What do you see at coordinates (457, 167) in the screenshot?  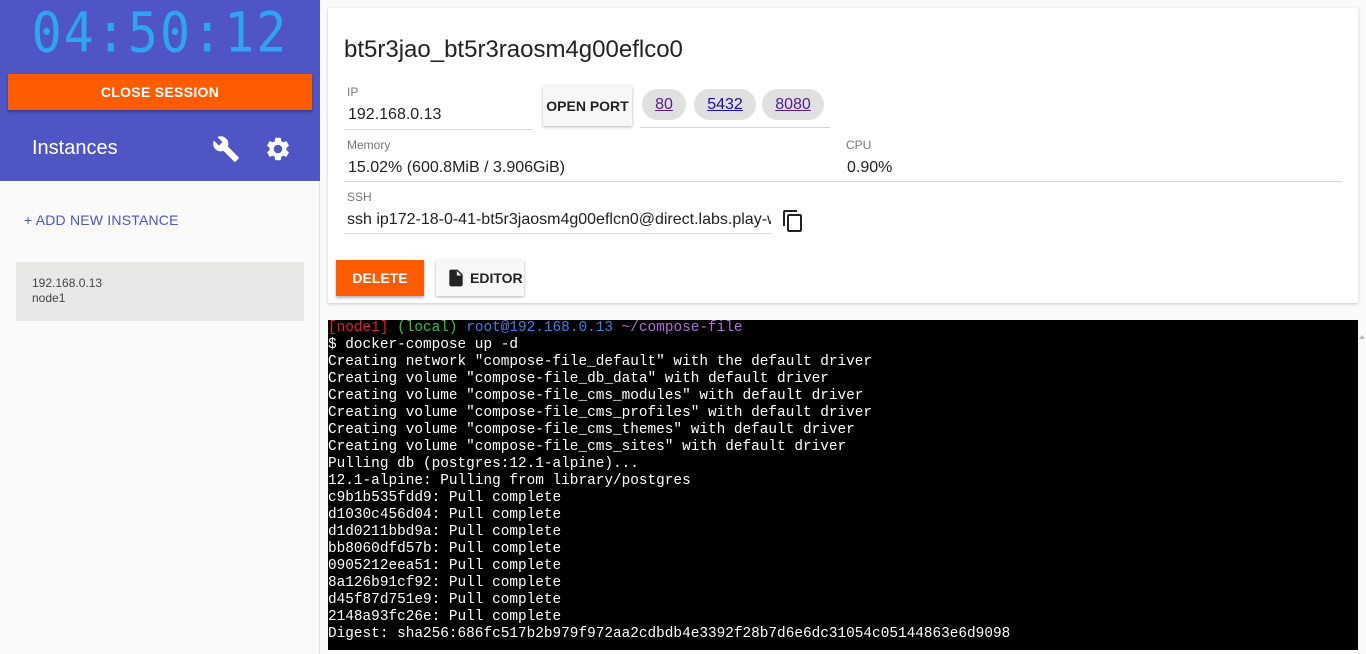 I see `memory-value: 15.02% (600.8MiB / 3.906GiB)` at bounding box center [457, 167].